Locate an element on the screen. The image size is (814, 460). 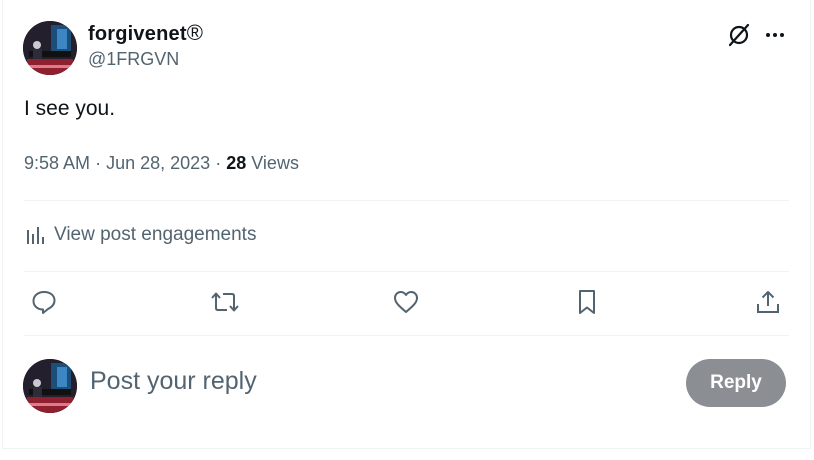
registered-badge: ® is located at coordinates (195, 32).